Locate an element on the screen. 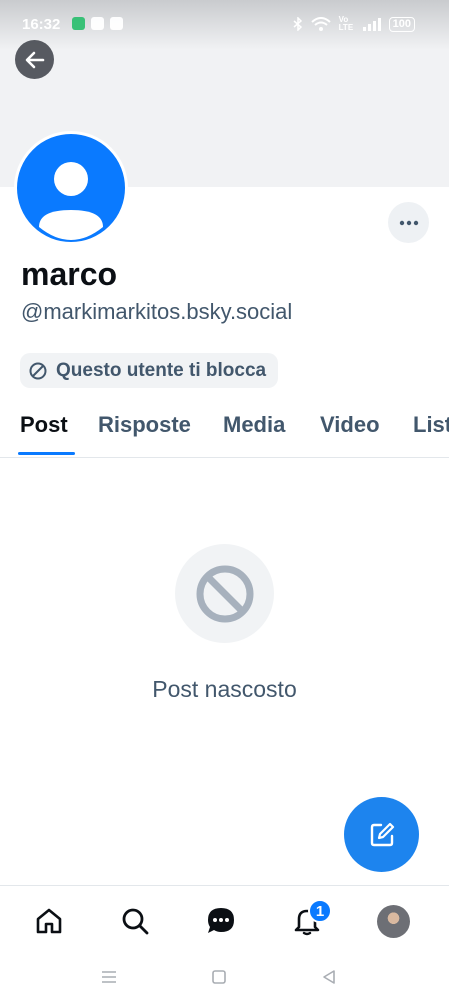 This screenshot has width=449, height=1000. nav-chat is located at coordinates (221, 921).